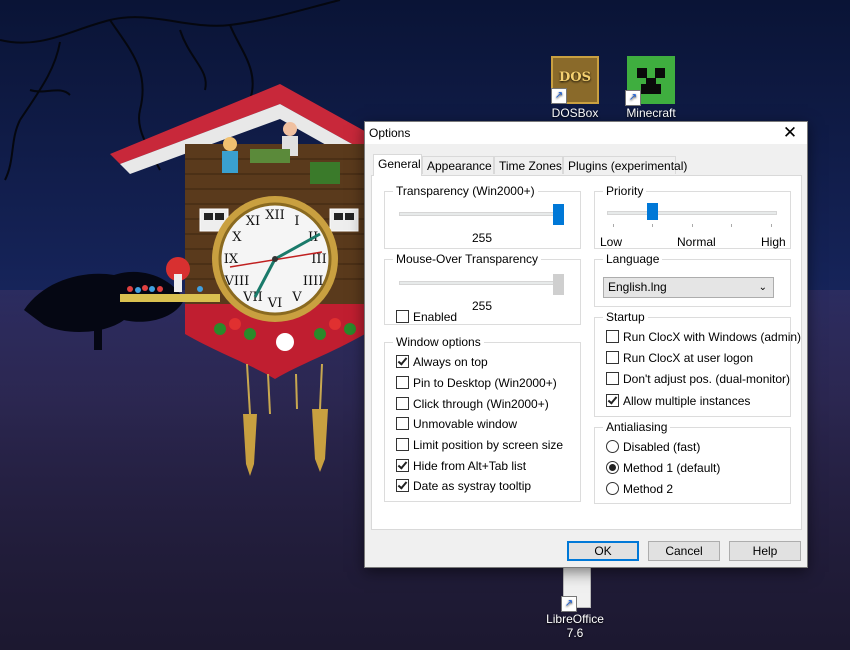  I want to click on desktop-icon-libreoffice: ↗ LibreOffice 7.6, so click(575, 601).